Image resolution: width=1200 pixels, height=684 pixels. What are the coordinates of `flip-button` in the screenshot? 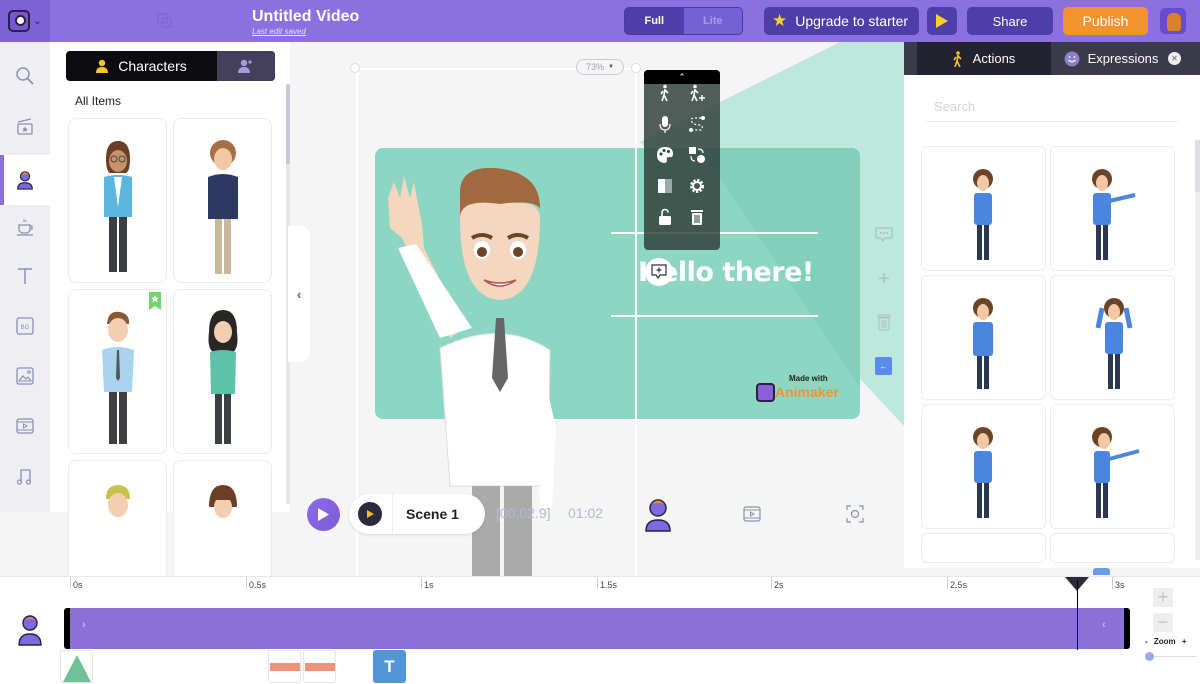 It's located at (665, 186).